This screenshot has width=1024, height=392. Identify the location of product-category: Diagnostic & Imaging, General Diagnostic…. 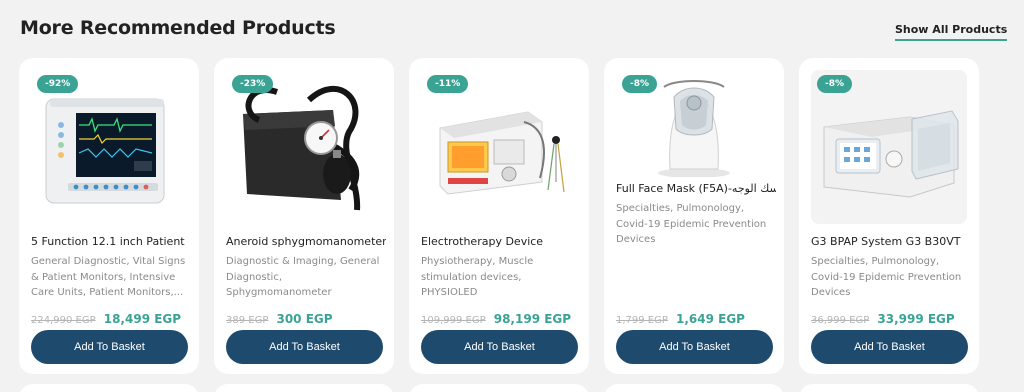
(303, 277).